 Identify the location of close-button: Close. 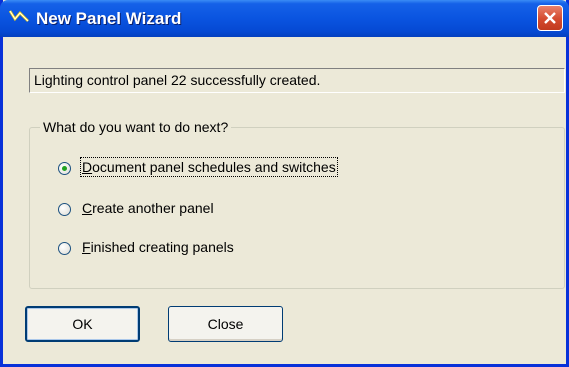
(225, 324).